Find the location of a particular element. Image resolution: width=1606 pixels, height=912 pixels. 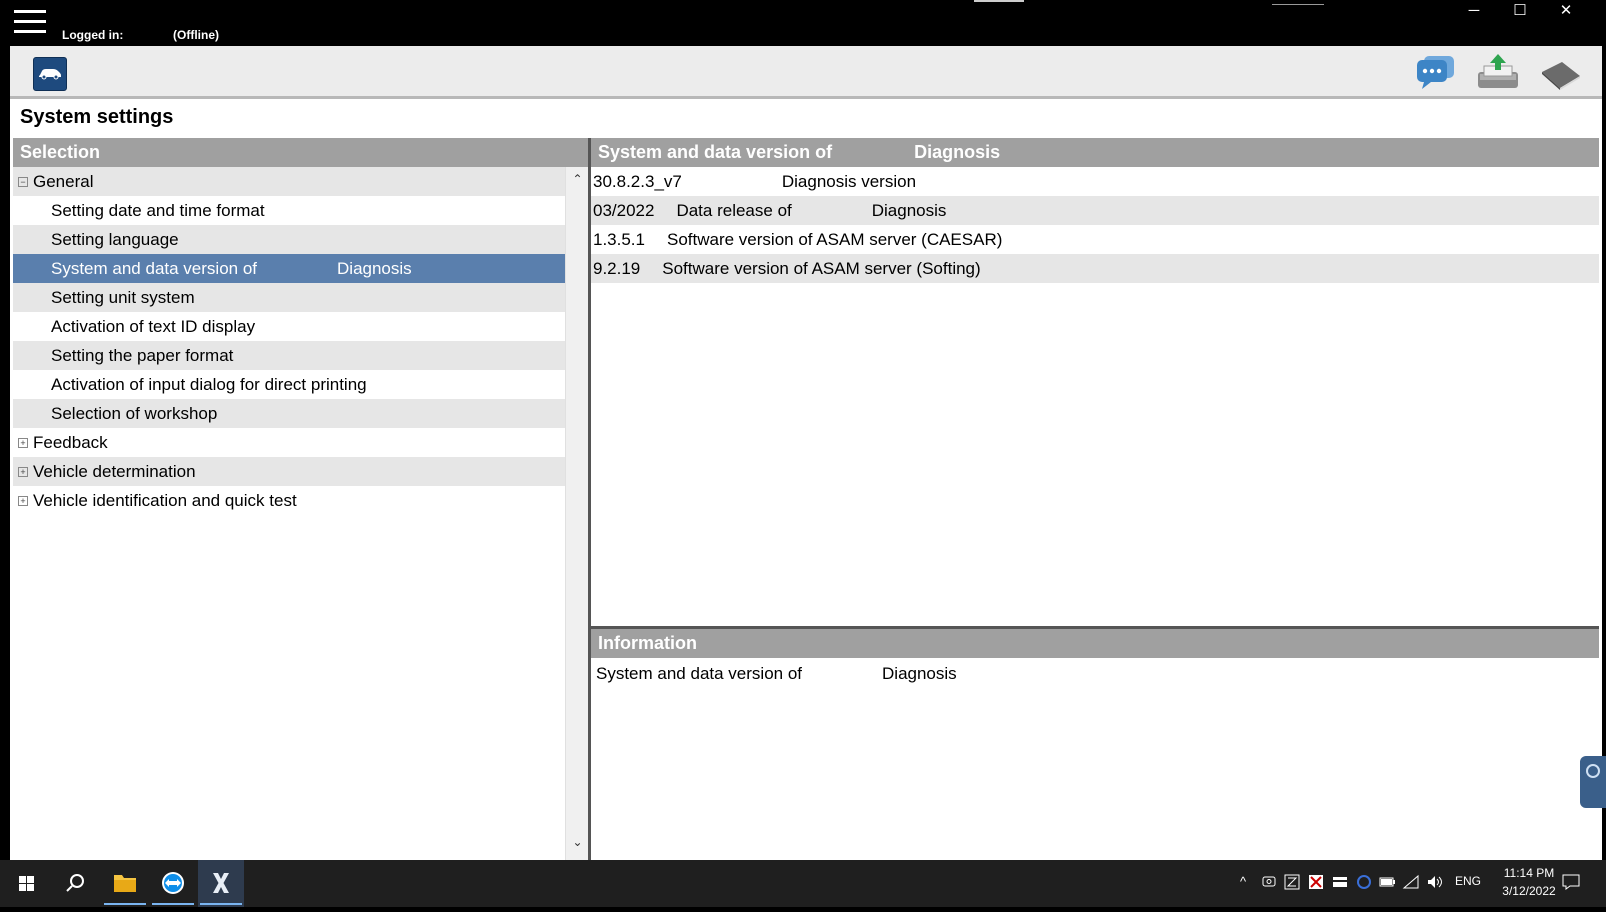

tree-item-label: Vehicle identification and quick test is located at coordinates (165, 500).